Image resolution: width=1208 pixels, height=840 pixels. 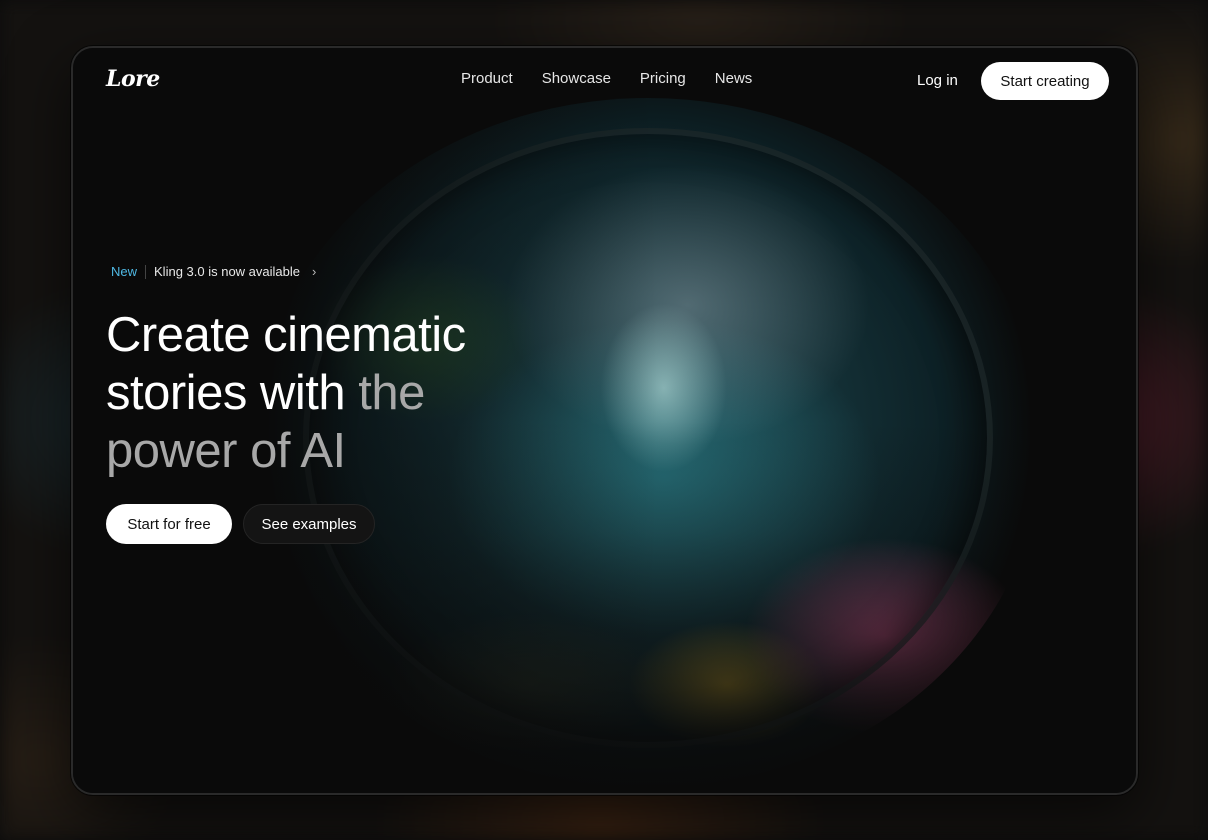 What do you see at coordinates (309, 524) in the screenshot?
I see `see-examples-button: See examples` at bounding box center [309, 524].